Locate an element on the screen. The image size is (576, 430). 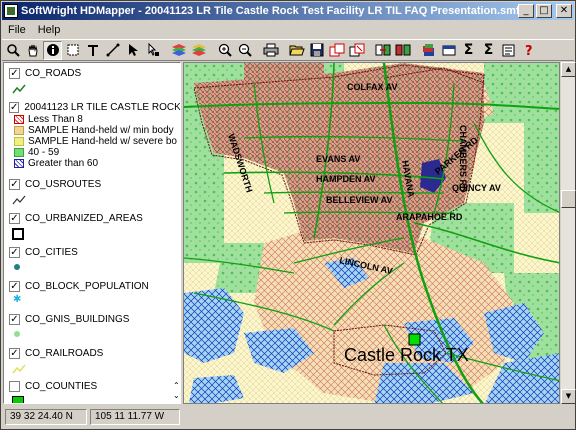
stack-icon is located at coordinates (428, 50).